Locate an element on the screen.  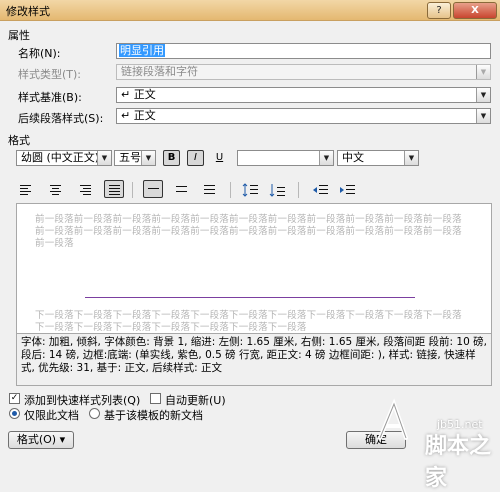
justify-button is located at coordinates (114, 189).